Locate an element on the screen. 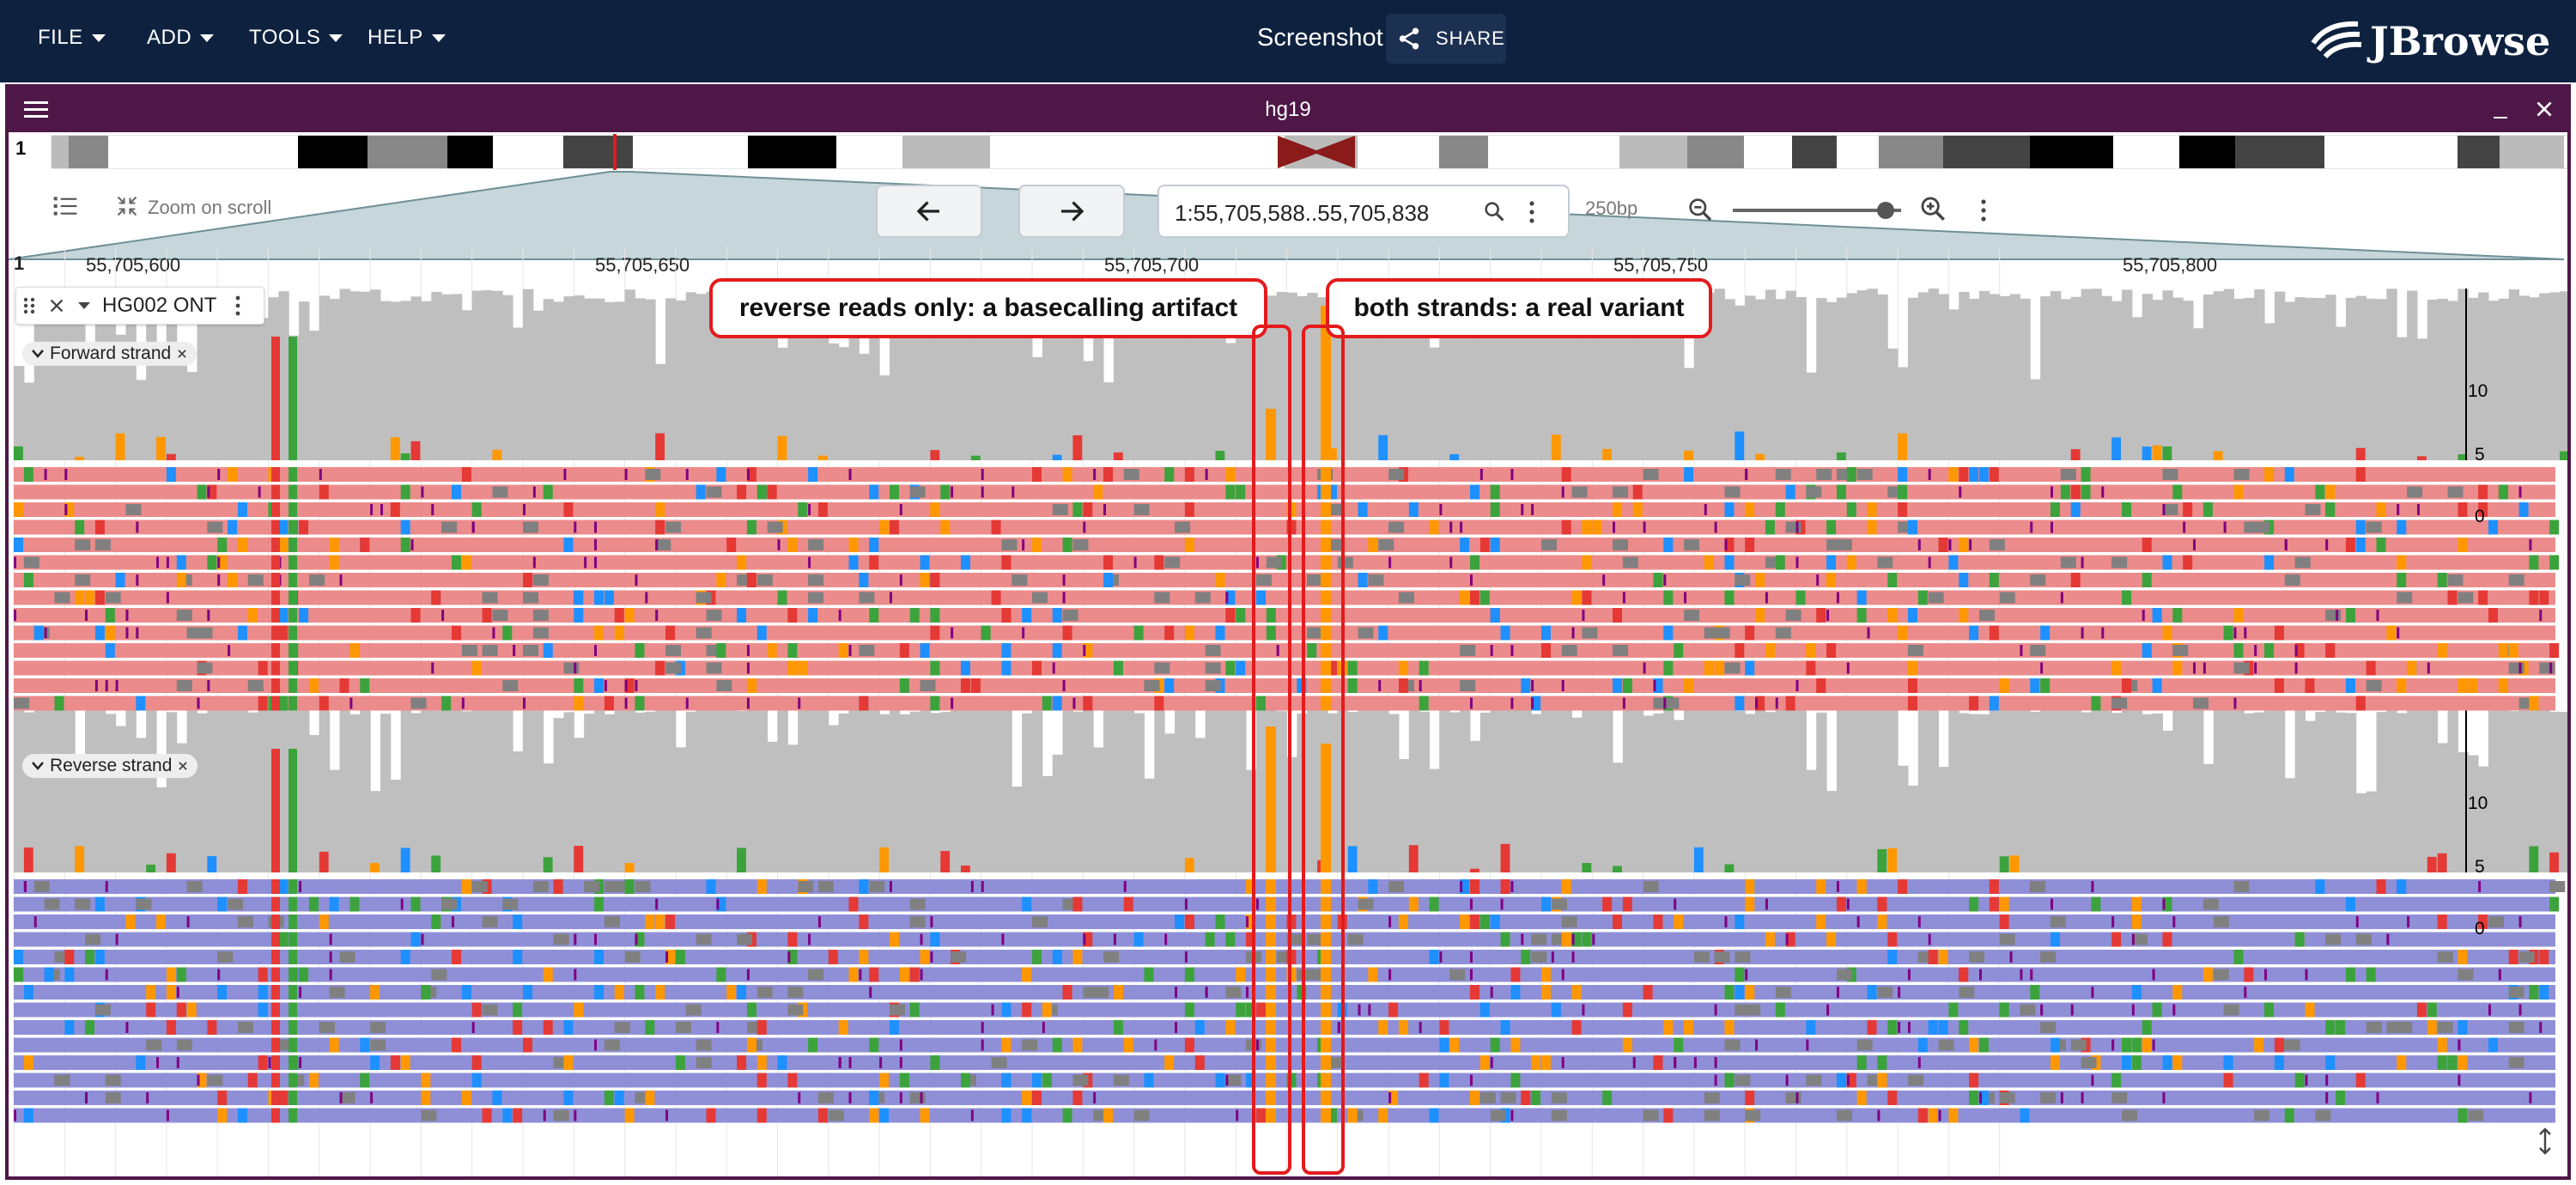 Image resolution: width=2576 pixels, height=1185 pixels. track-selector-icon is located at coordinates (66, 206).